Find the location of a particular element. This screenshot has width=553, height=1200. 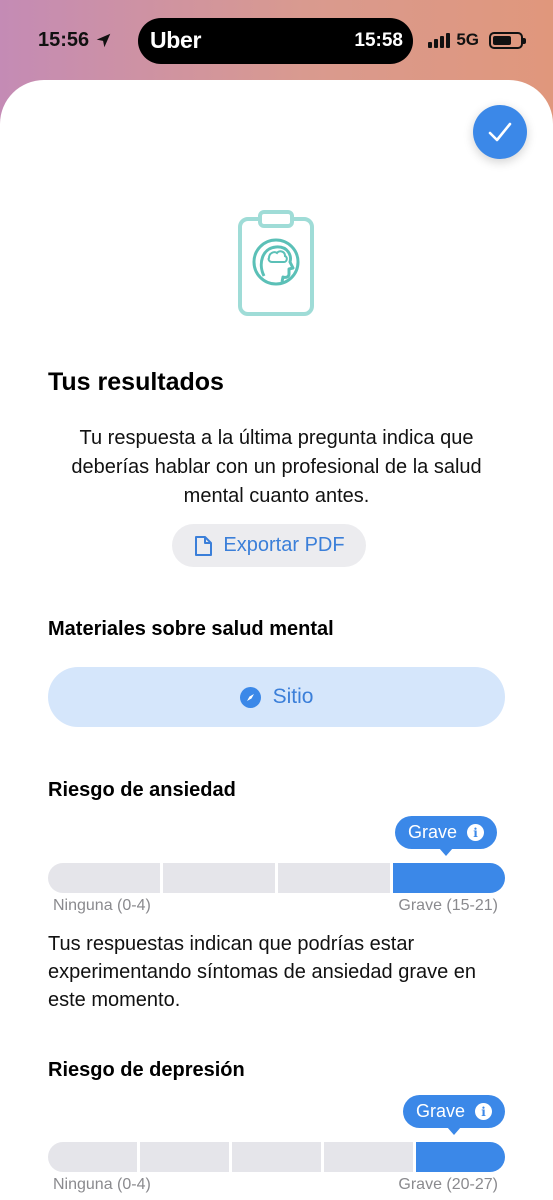

site-button: Sitio is located at coordinates (276, 697).